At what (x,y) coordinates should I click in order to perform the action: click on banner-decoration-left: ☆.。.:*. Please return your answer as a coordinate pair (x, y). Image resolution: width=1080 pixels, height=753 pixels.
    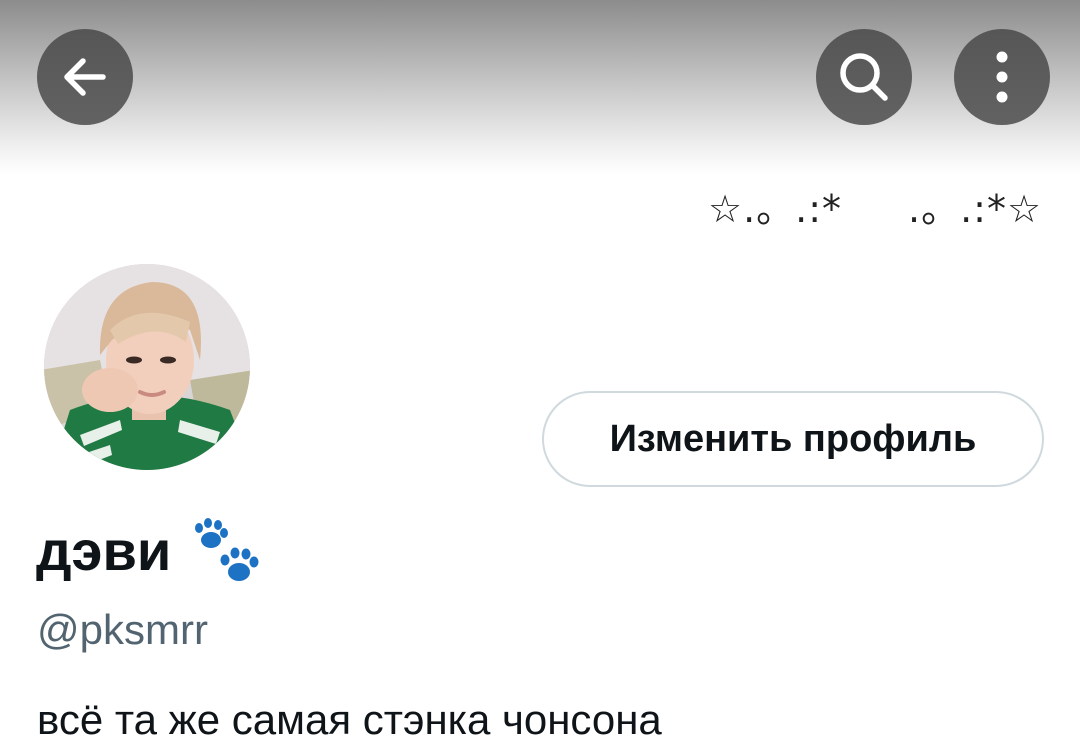
    Looking at the image, I should click on (775, 209).